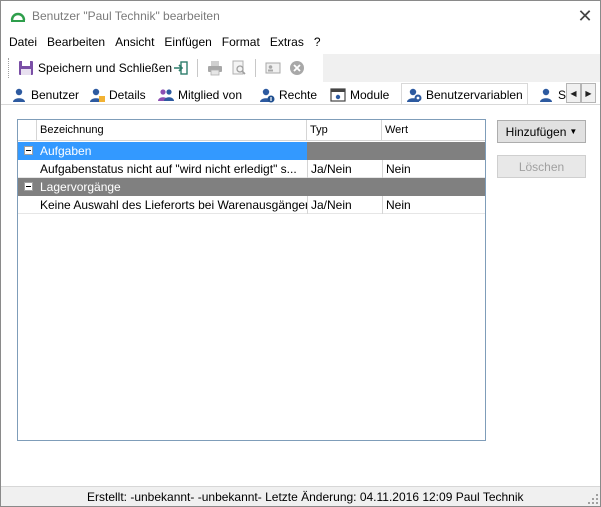  What do you see at coordinates (126, 16) in the screenshot?
I see `window-title: Benutzer "Paul Technik" bearbeiten` at bounding box center [126, 16].